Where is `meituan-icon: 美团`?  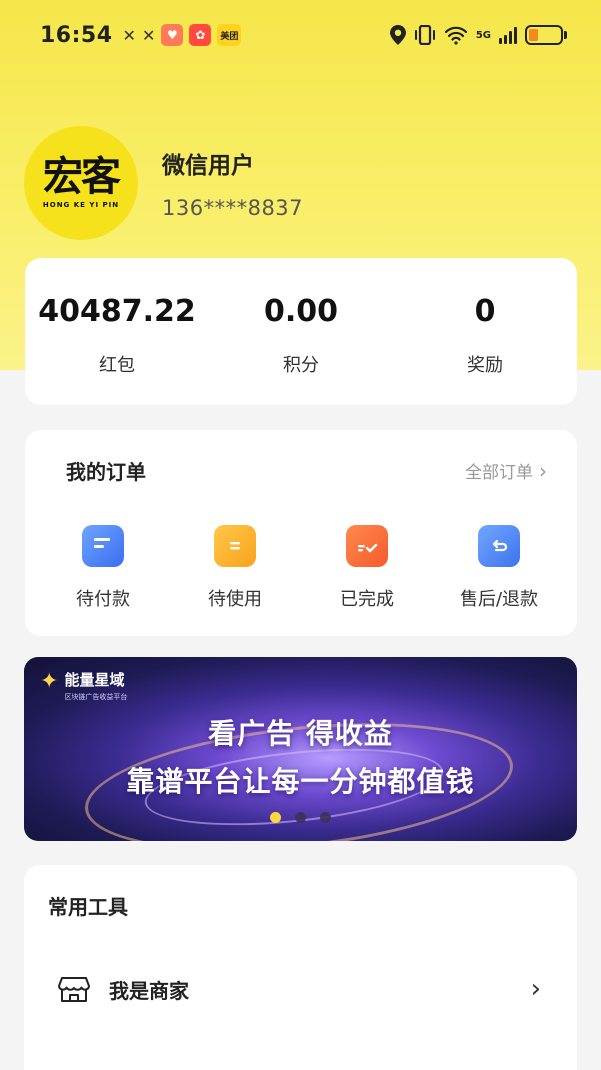
meituan-icon: 美团 is located at coordinates (229, 35).